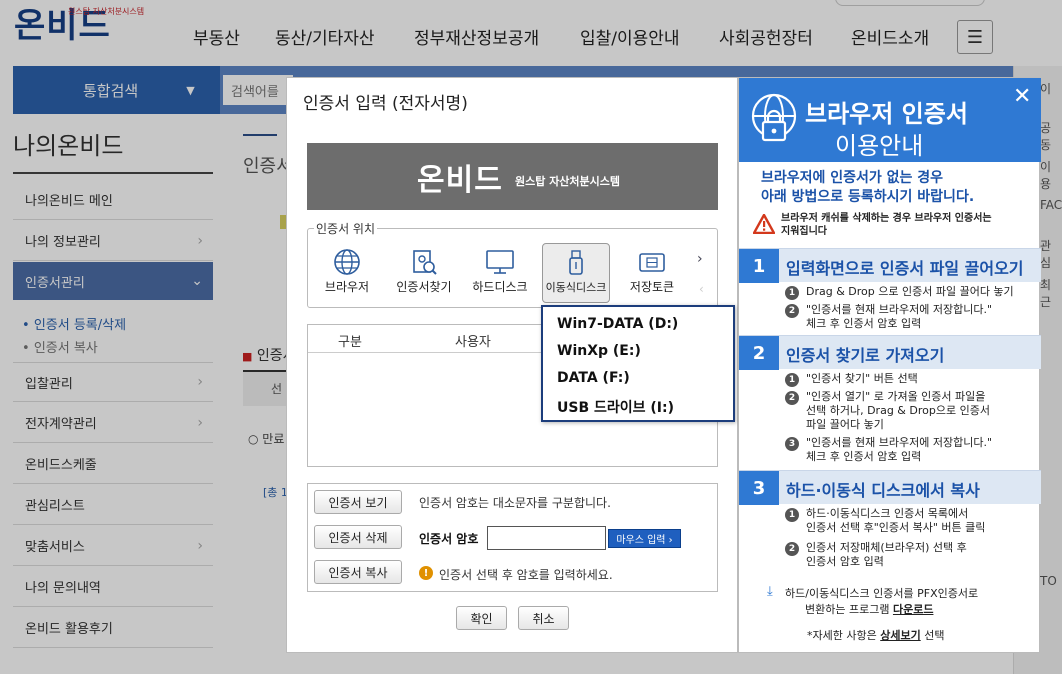  What do you see at coordinates (358, 572) in the screenshot?
I see `copy-cert-button: 인증서 복사` at bounding box center [358, 572].